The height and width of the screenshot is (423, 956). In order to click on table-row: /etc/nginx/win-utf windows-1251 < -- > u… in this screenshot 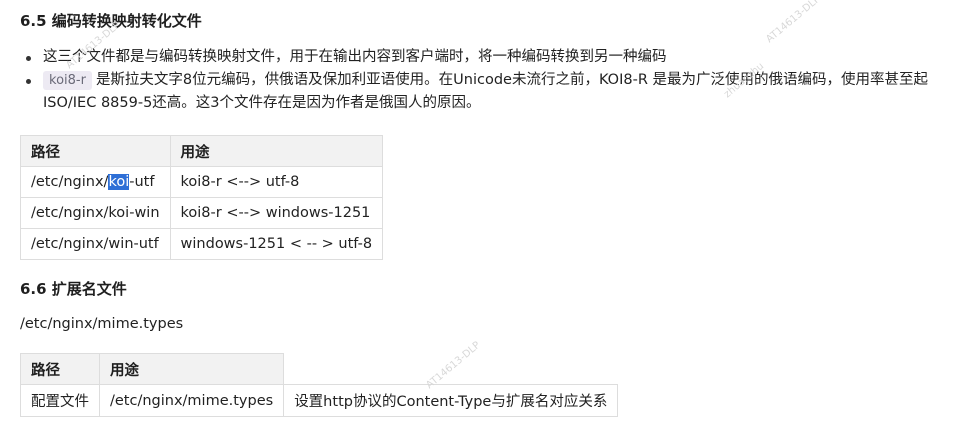, I will do `click(202, 244)`.